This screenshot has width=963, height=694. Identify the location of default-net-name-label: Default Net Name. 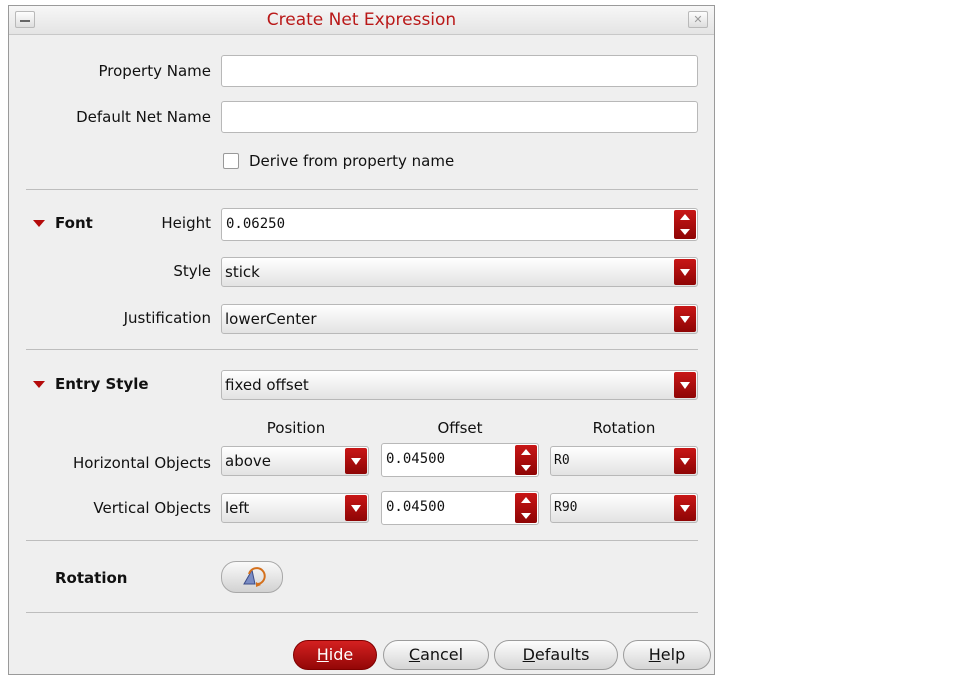
(143, 117).